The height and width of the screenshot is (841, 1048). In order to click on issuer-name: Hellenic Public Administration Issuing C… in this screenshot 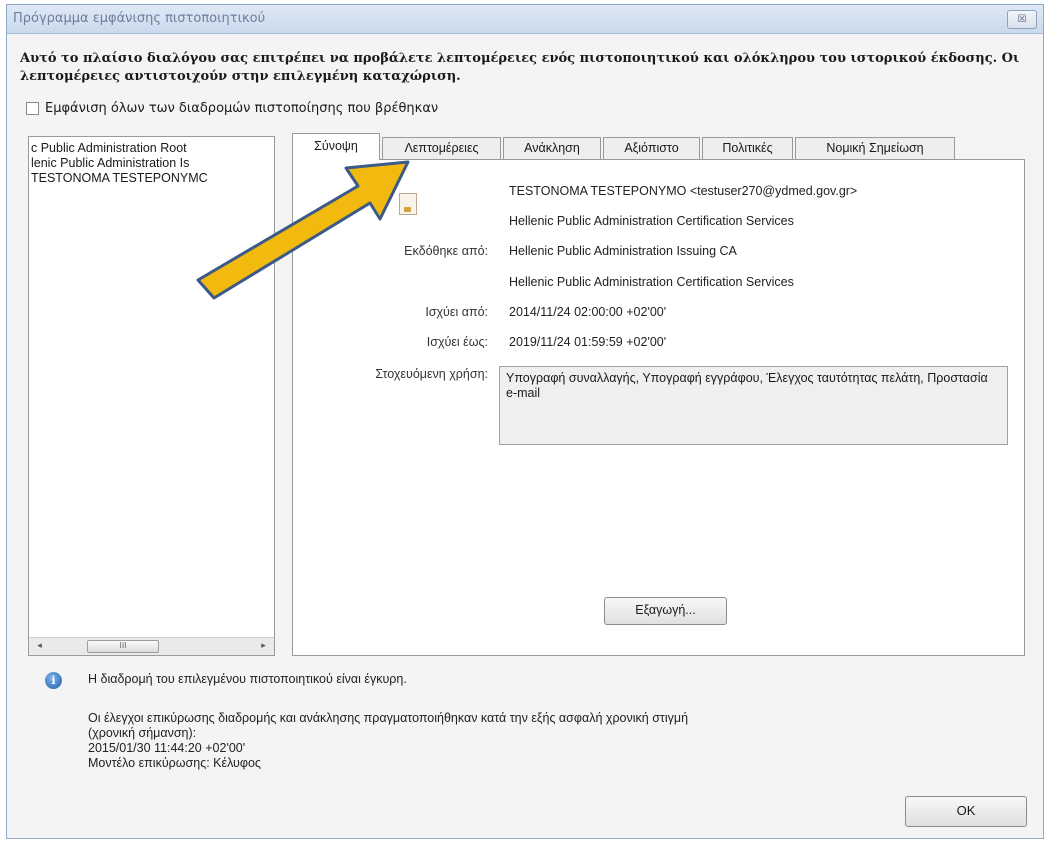, I will do `click(623, 251)`.